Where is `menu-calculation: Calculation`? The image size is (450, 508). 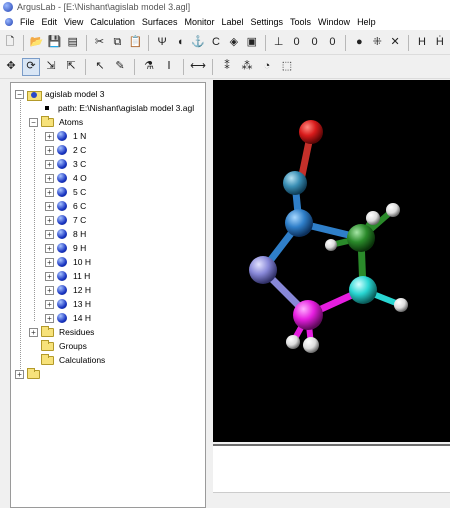
menu-calculation: Calculation is located at coordinates (112, 22).